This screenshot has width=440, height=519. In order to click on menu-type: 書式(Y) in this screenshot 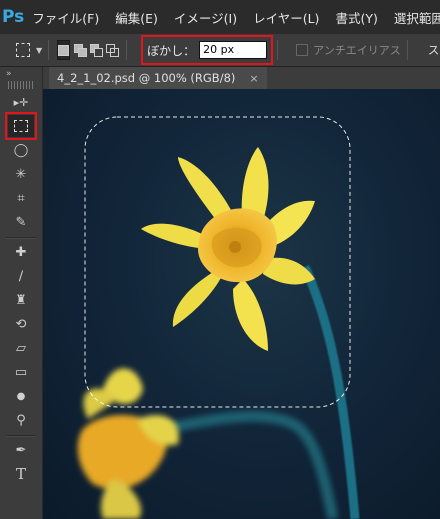, I will do `click(356, 17)`.